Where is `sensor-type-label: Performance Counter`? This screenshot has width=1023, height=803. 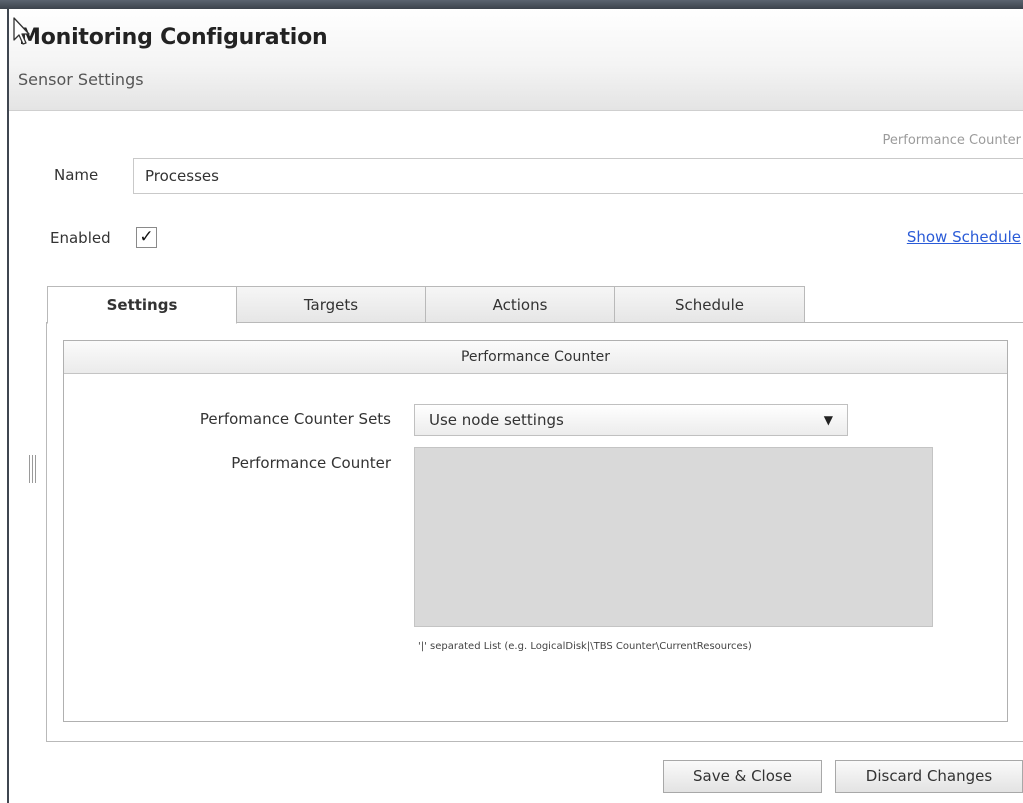 sensor-type-label: Performance Counter is located at coordinates (951, 140).